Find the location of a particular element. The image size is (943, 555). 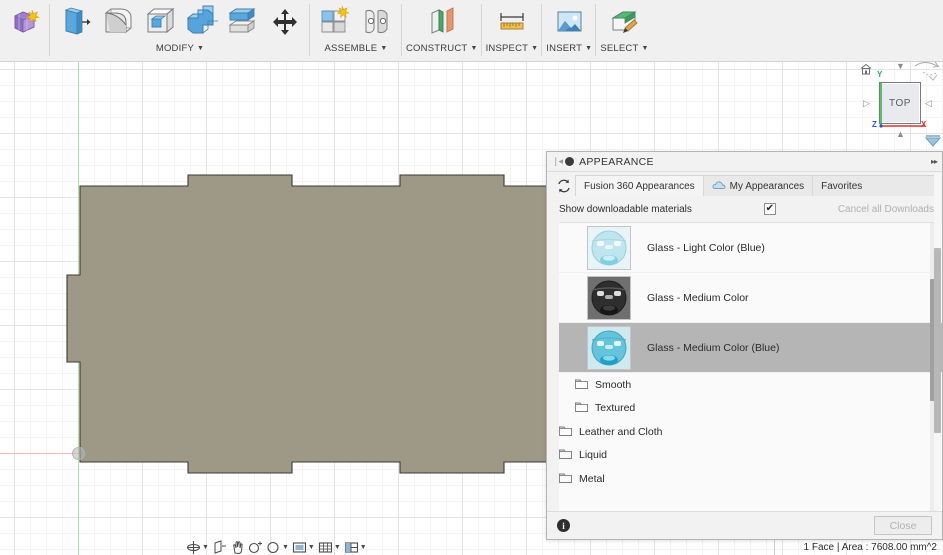

folder-label: Metal is located at coordinates (592, 478).